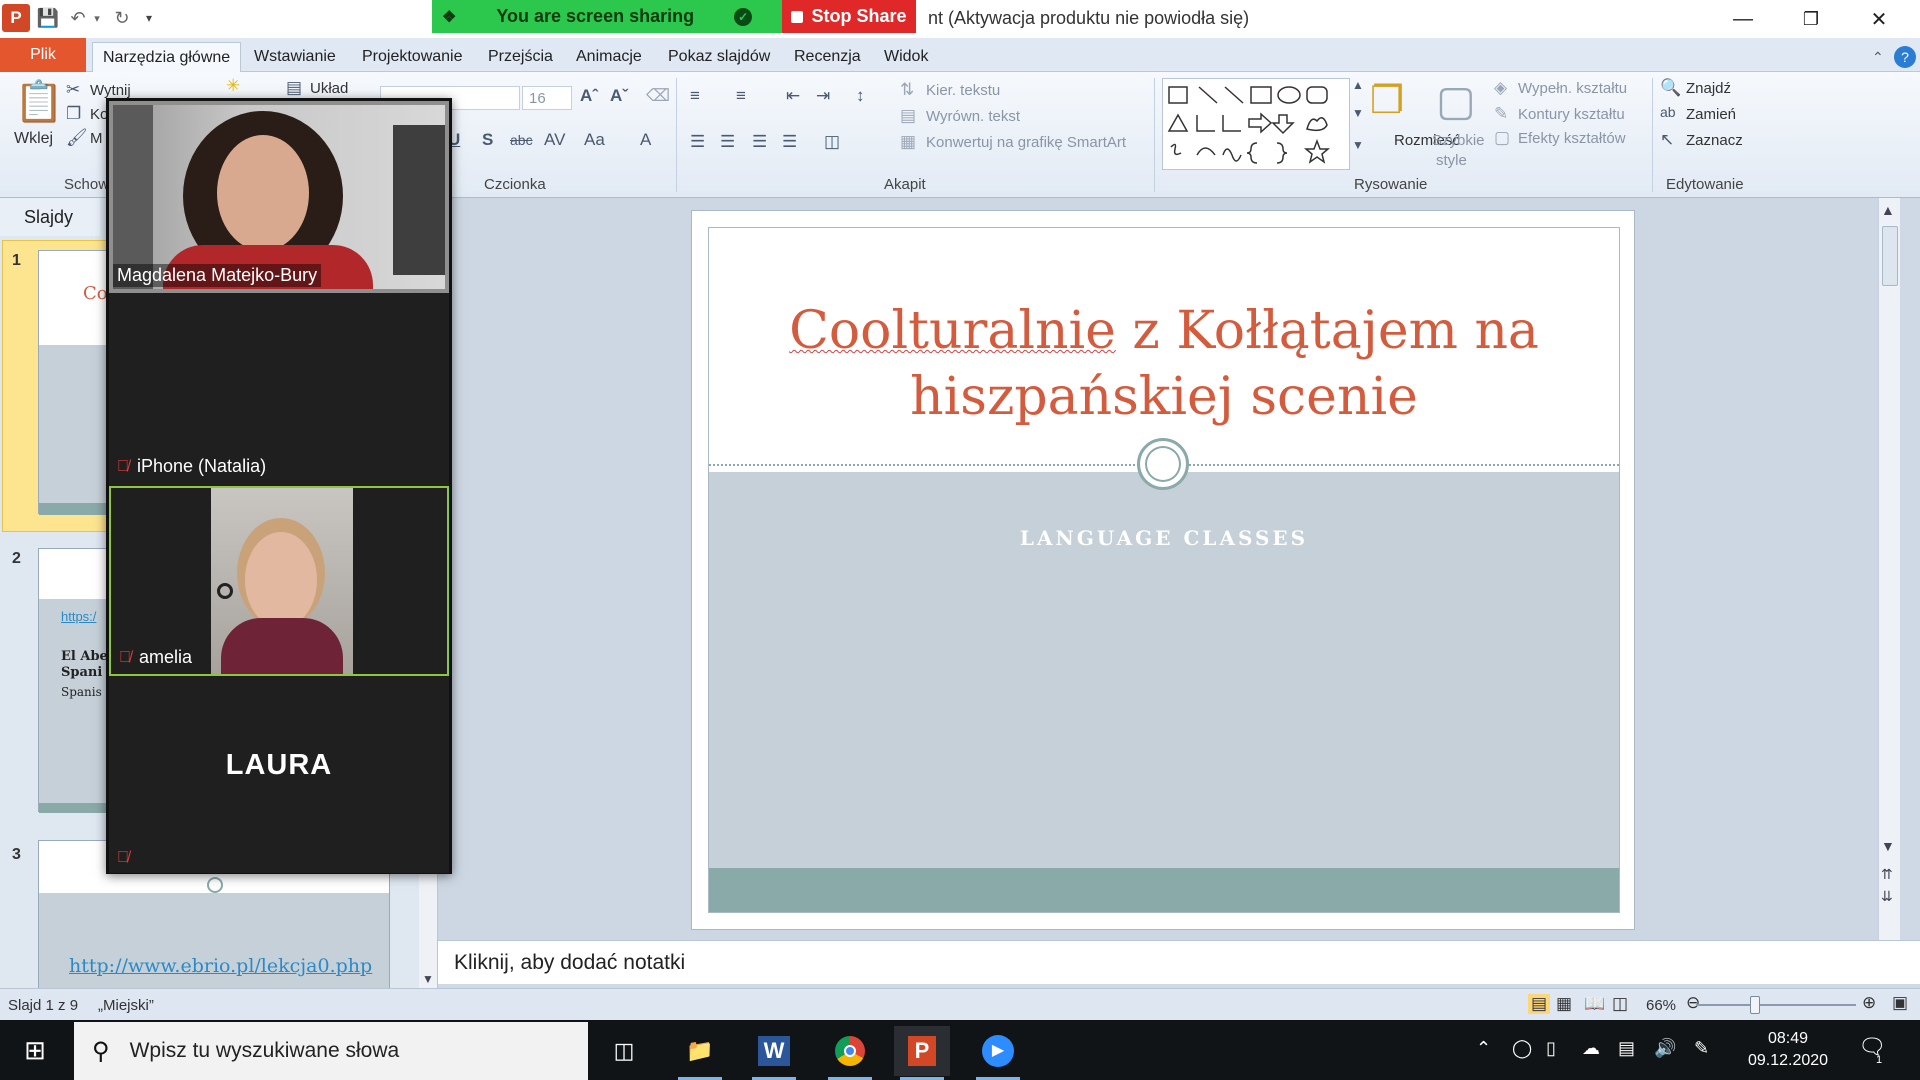 The image size is (1920, 1080). I want to click on tab-view: Widok, so click(906, 57).